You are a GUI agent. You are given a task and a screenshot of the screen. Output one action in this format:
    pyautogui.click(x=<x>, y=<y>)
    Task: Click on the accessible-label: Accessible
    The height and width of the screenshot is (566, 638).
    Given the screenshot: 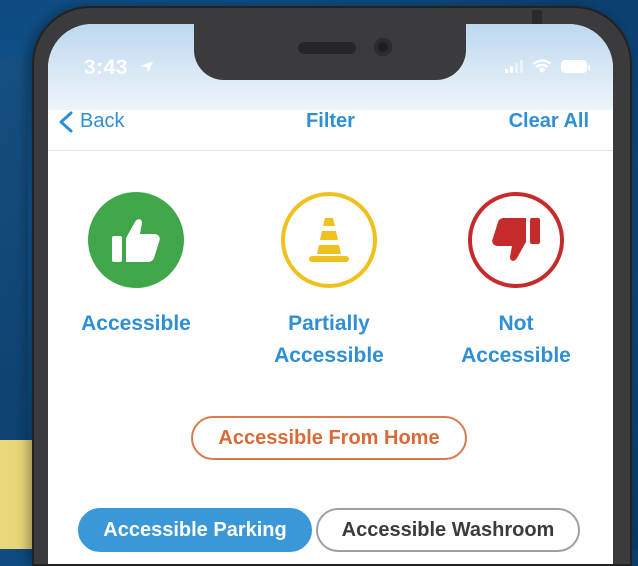 What is the action you would take?
    pyautogui.click(x=136, y=323)
    